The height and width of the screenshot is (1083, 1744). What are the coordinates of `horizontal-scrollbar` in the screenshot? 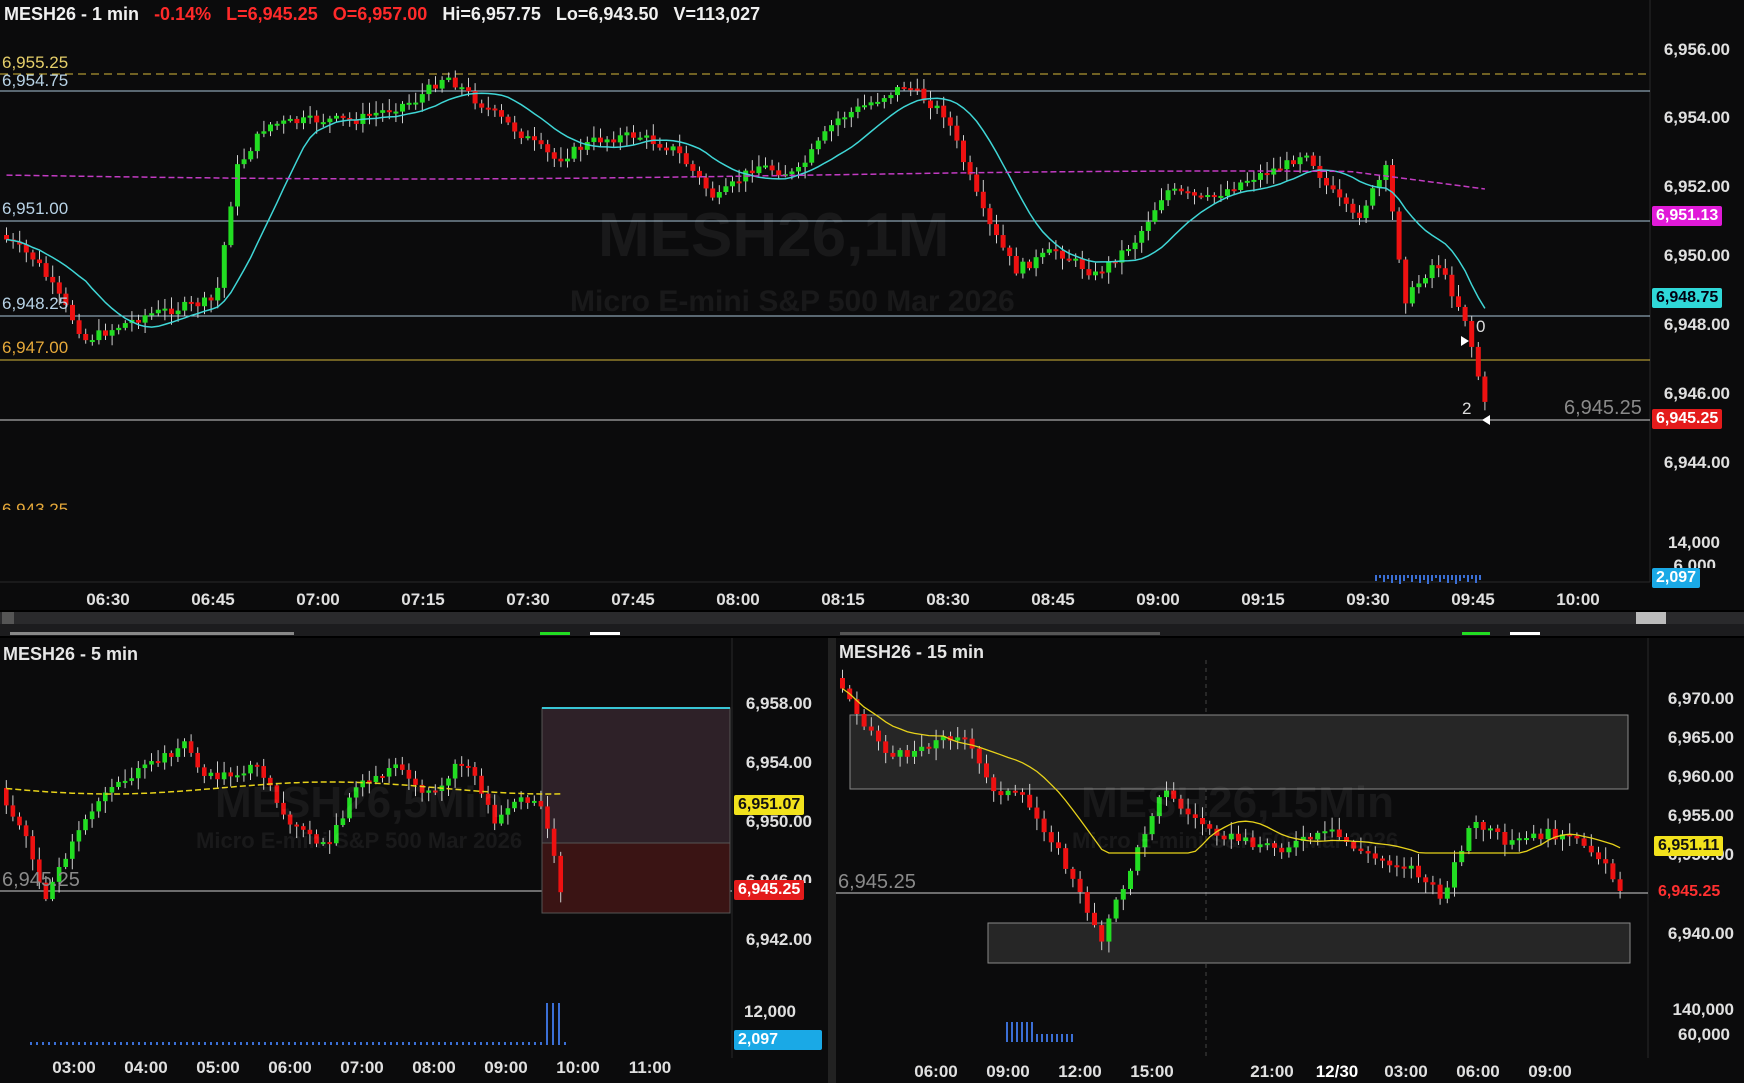 It's located at (872, 618).